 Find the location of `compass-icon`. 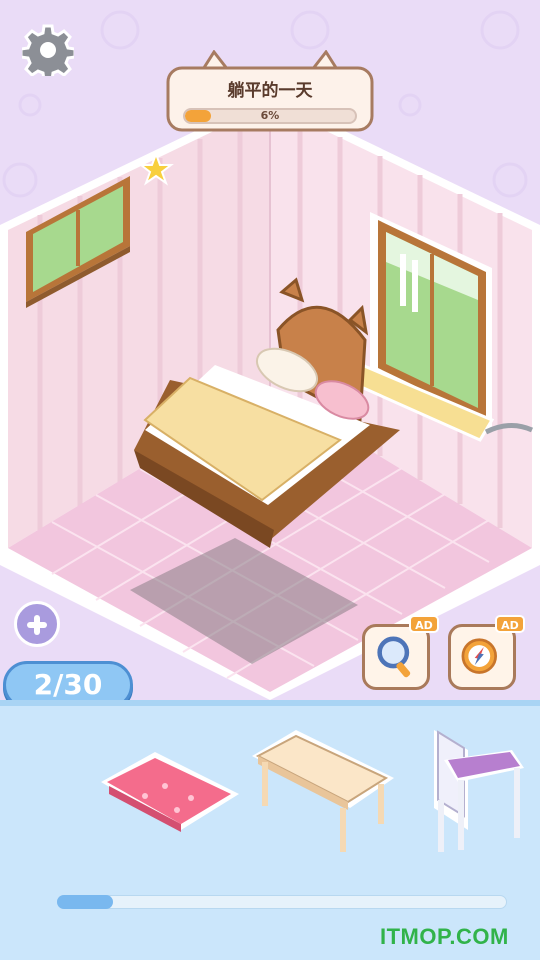

compass-icon is located at coordinates (479, 656).